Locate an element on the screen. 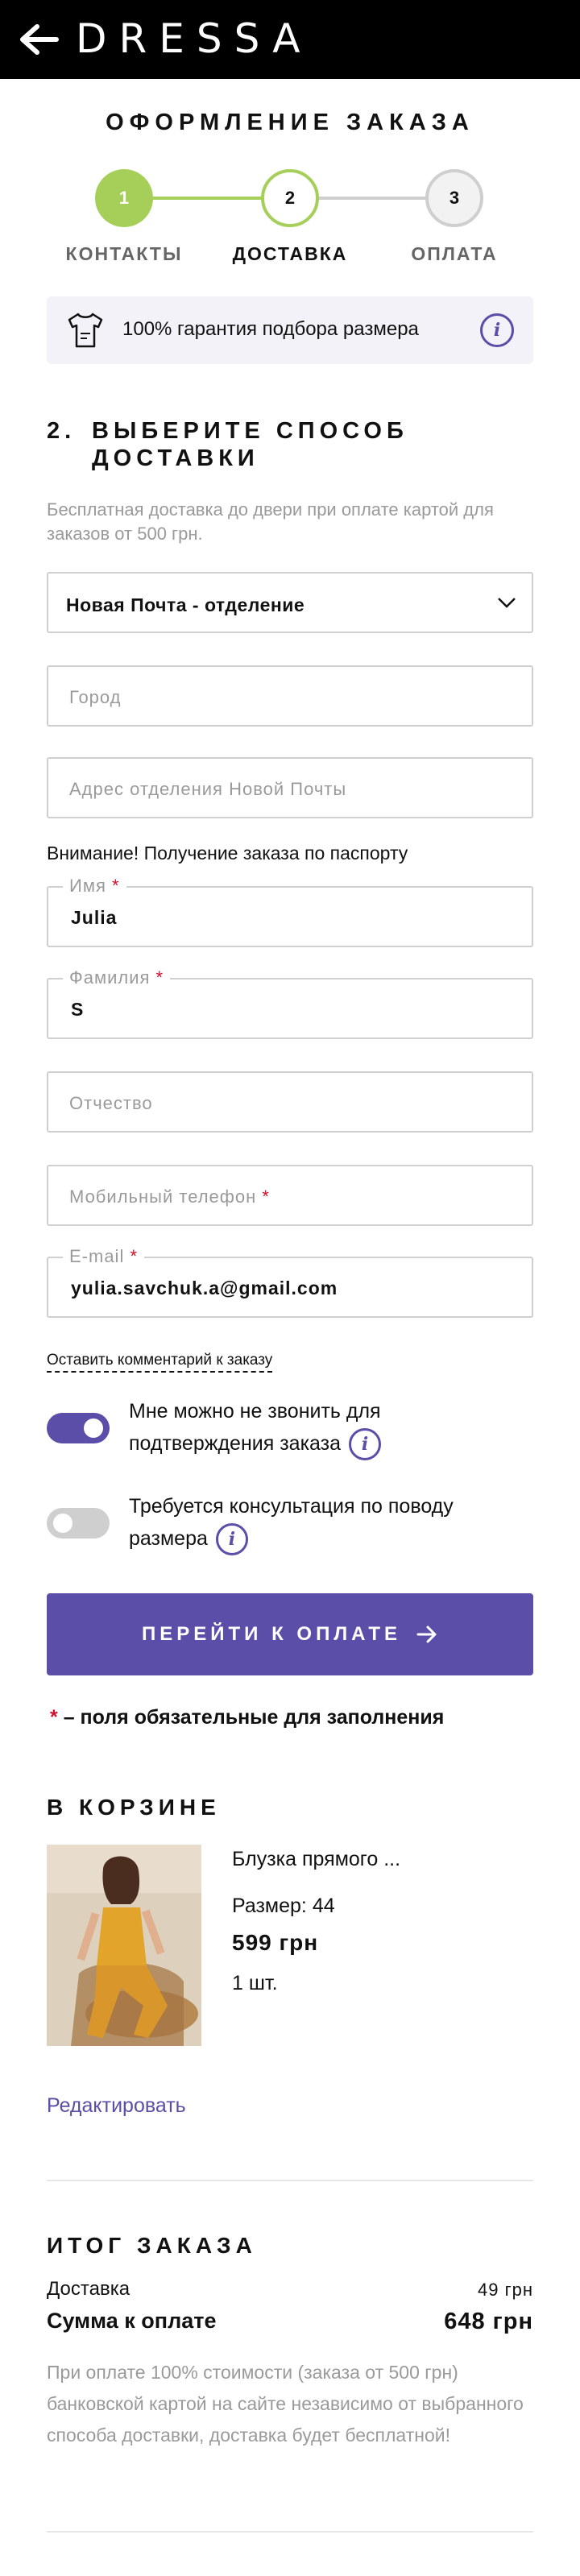  email-value: yulia.savchuk.a@gmail.com is located at coordinates (204, 1288).